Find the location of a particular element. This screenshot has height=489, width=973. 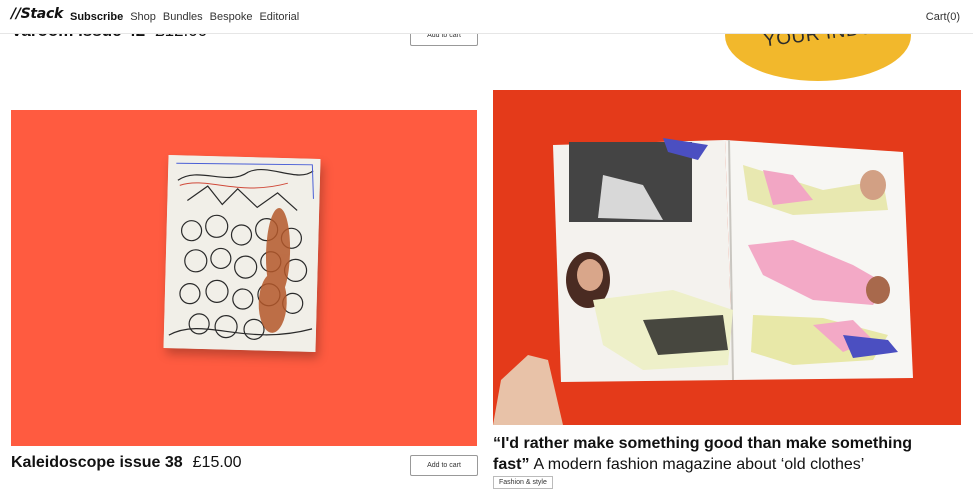

site-logo: //Stack is located at coordinates (37, 14).